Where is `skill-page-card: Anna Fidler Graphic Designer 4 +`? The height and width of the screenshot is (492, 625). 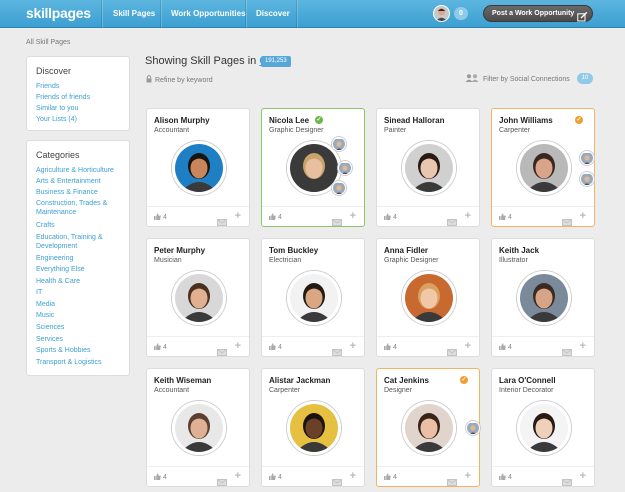
skill-page-card: Anna Fidler Graphic Designer 4 + is located at coordinates (428, 297).